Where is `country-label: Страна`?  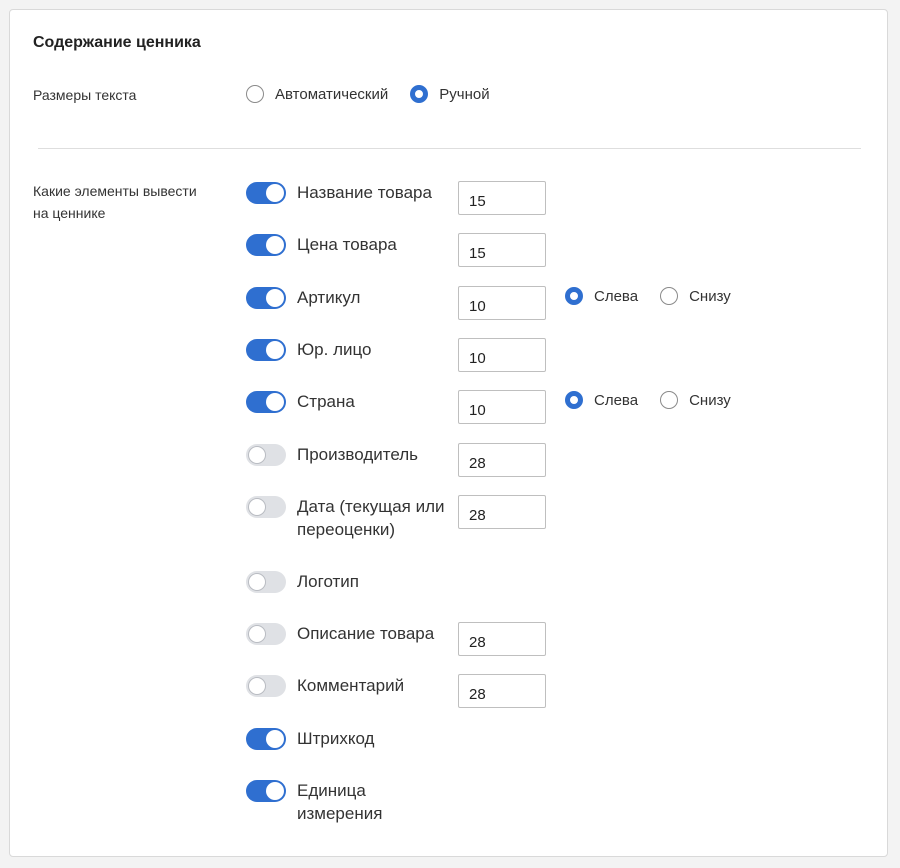 country-label: Страна is located at coordinates (326, 401).